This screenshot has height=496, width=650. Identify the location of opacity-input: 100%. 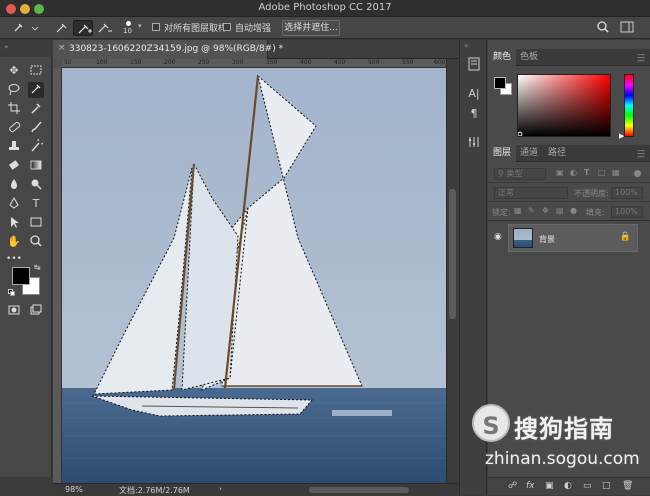
(627, 193).